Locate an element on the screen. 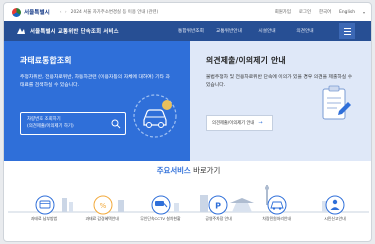  chevron-down-icon: ▾ is located at coordinates (364, 12).